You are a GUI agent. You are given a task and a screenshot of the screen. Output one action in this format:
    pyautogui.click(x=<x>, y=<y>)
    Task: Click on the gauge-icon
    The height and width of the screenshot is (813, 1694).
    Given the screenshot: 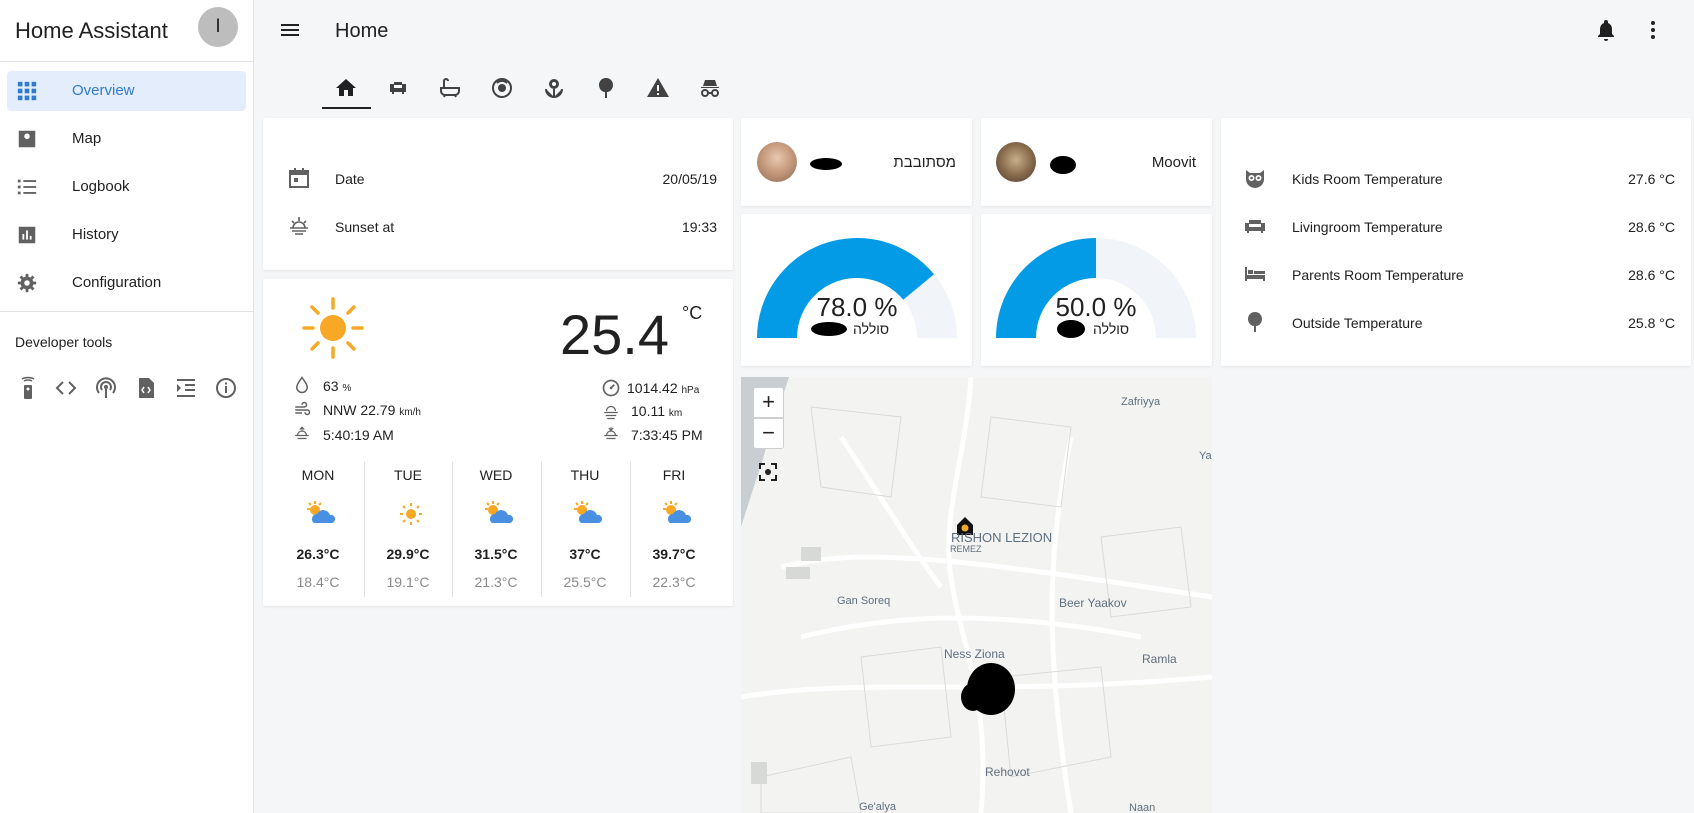 What is the action you would take?
    pyautogui.click(x=611, y=388)
    